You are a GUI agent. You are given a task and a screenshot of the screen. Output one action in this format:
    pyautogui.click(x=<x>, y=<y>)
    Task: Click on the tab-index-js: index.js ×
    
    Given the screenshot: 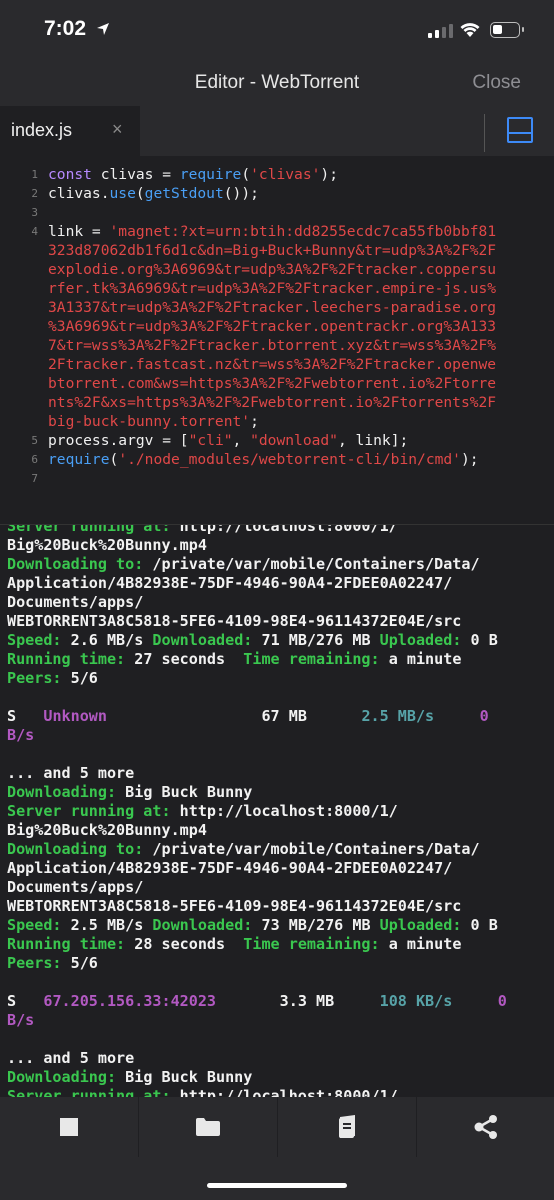 What is the action you would take?
    pyautogui.click(x=70, y=131)
    